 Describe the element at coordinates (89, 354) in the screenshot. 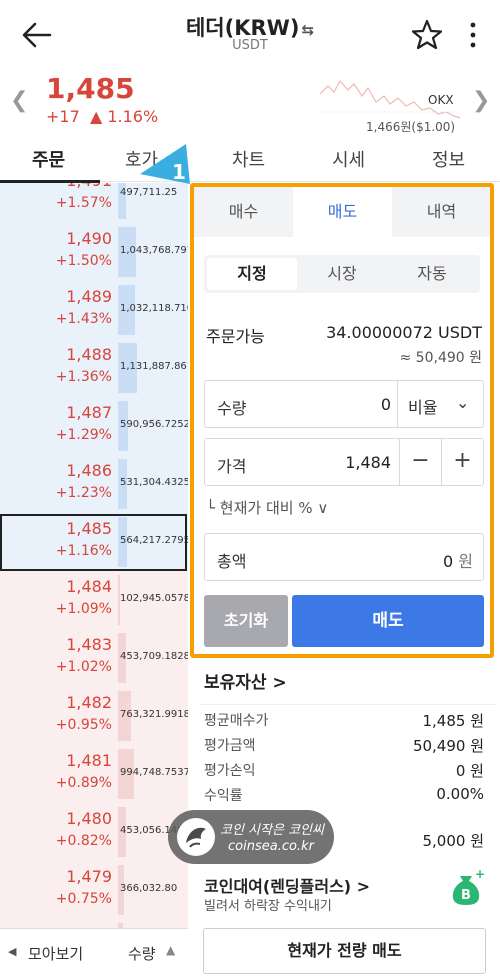

I see `orderbook-price: 1,488` at that location.